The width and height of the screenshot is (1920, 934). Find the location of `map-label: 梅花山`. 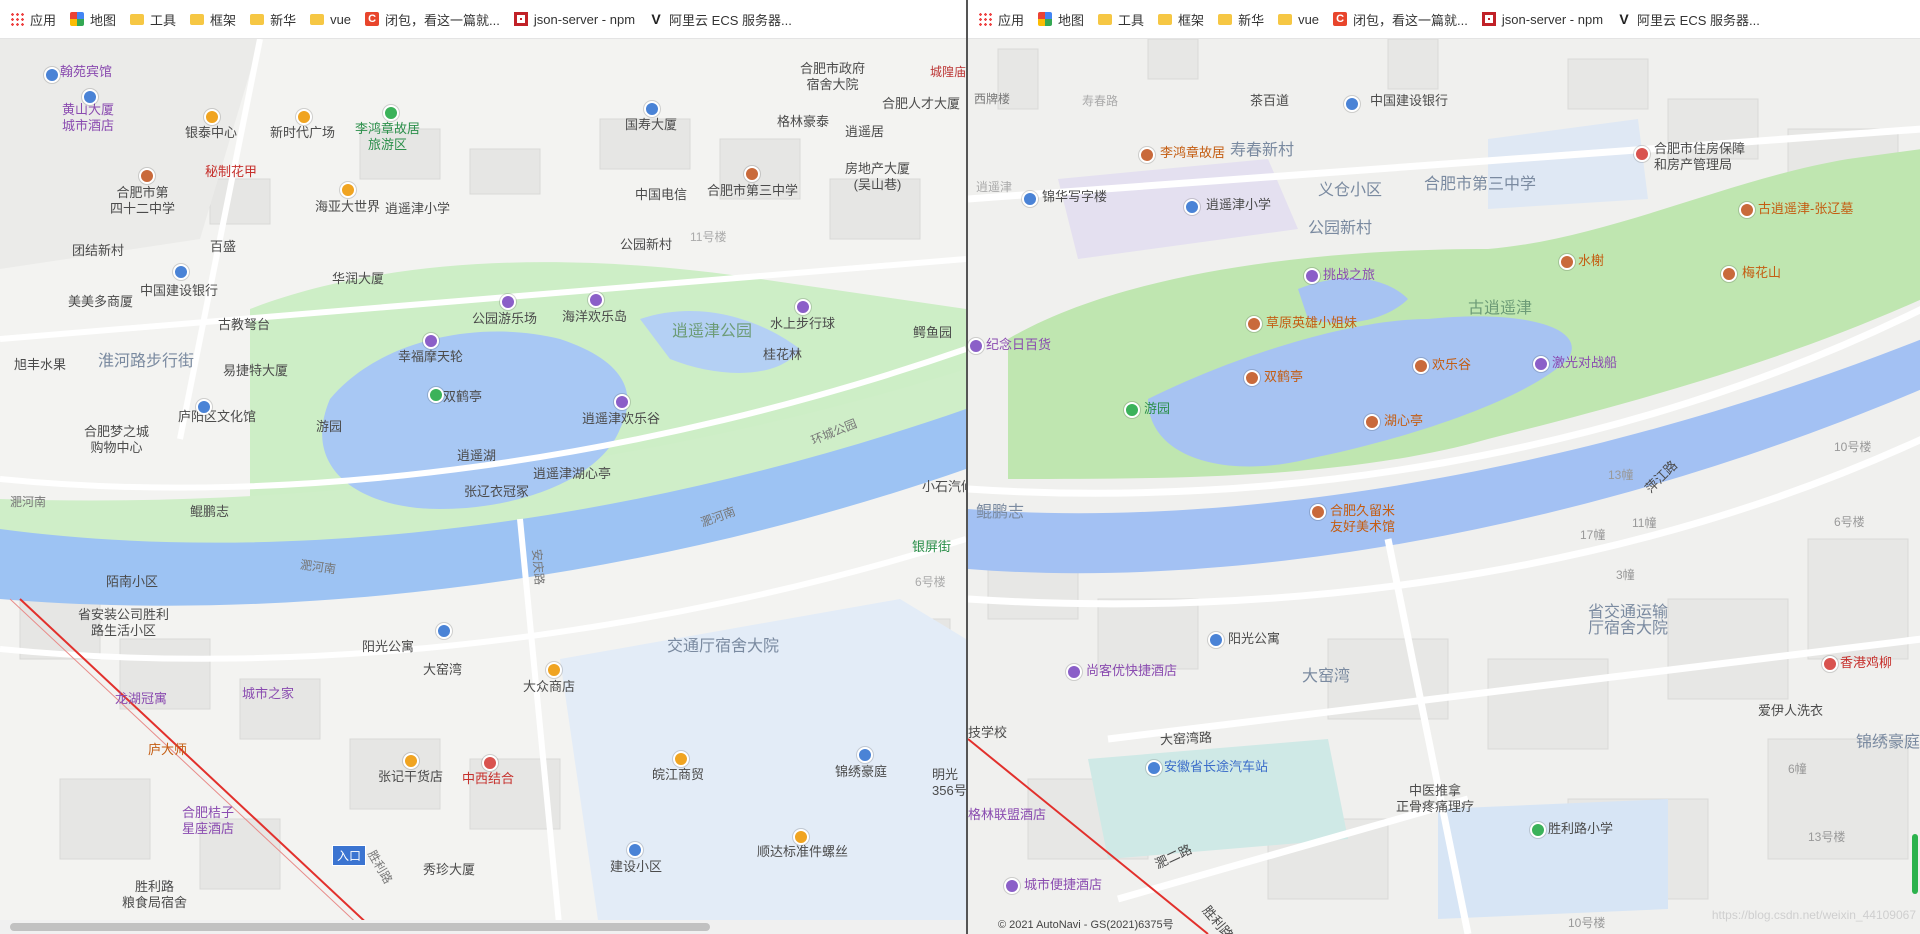

map-label: 梅花山 is located at coordinates (1761, 273).